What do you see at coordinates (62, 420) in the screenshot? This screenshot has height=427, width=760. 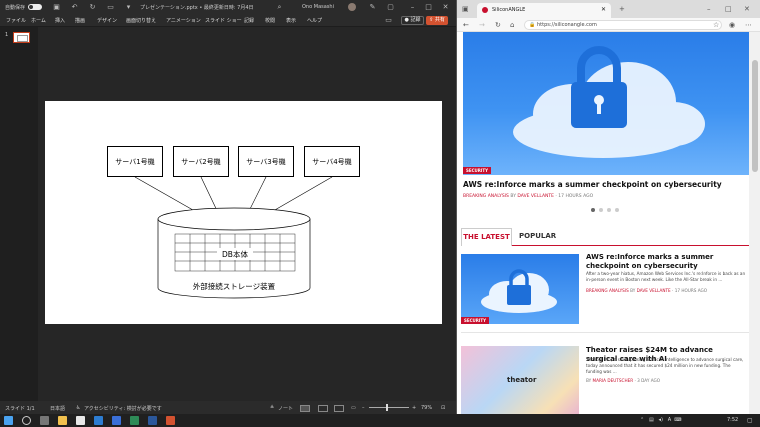 I see `file-explorer-icon` at bounding box center [62, 420].